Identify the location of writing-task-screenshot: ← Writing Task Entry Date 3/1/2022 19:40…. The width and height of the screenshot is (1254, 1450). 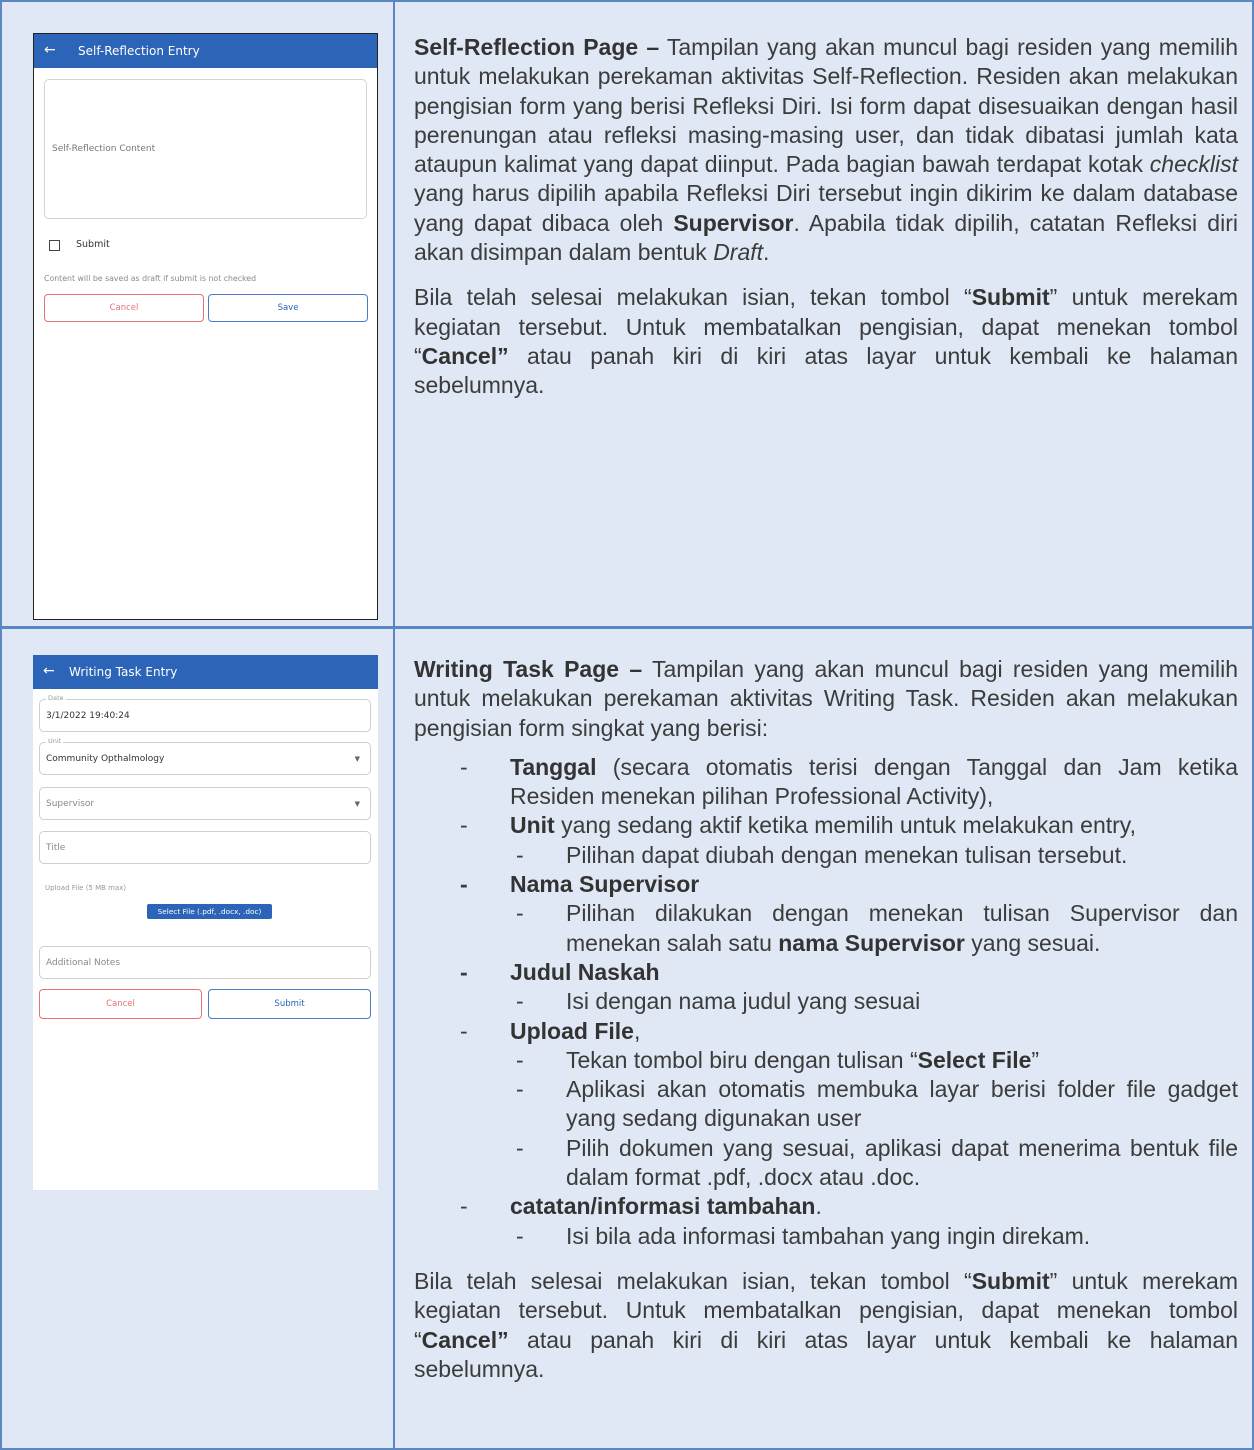
(205, 922).